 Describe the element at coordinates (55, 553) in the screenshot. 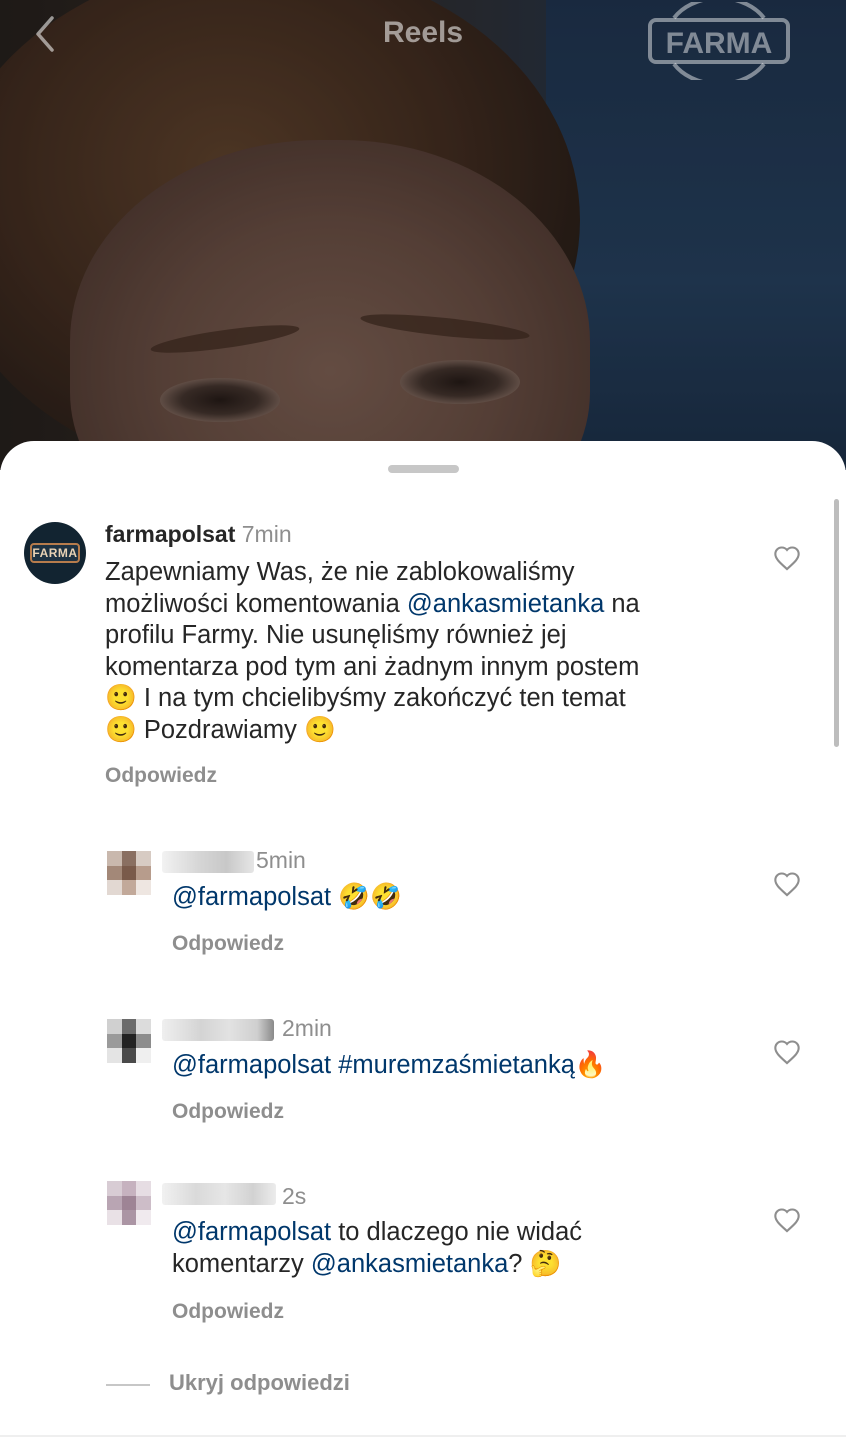

I see `avatar: FARMA` at that location.